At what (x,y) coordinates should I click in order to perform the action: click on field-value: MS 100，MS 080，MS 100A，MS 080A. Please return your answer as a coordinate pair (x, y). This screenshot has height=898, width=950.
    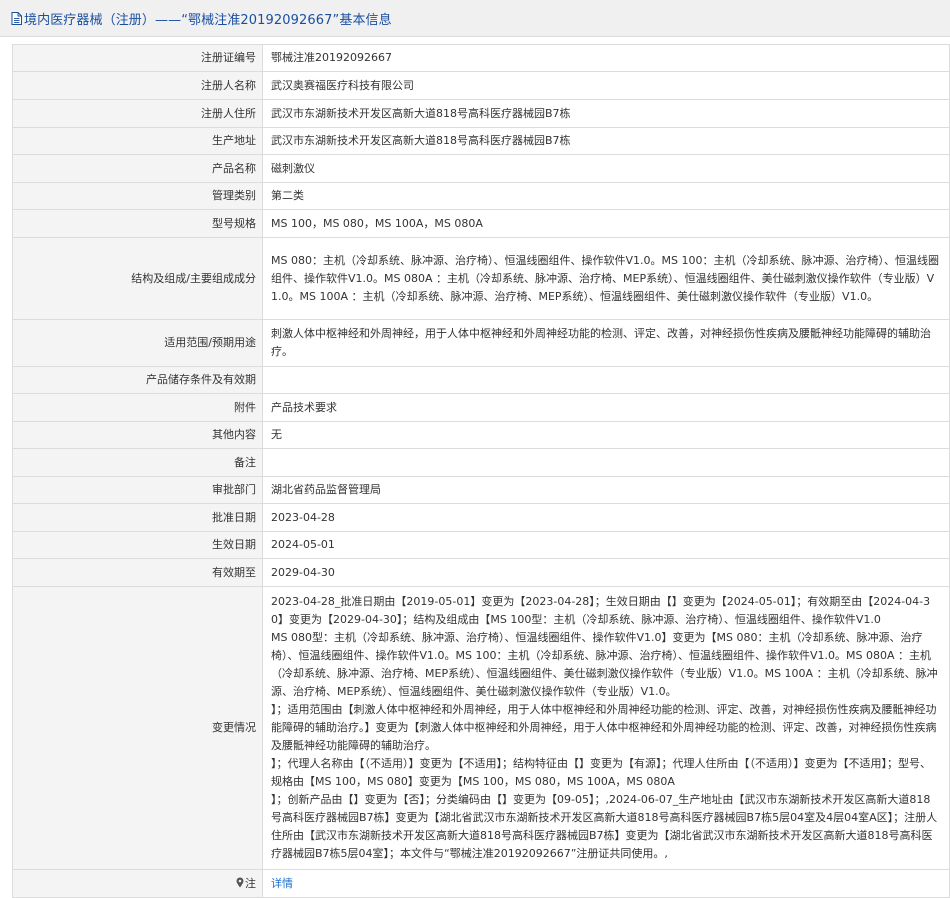
    Looking at the image, I should click on (606, 223).